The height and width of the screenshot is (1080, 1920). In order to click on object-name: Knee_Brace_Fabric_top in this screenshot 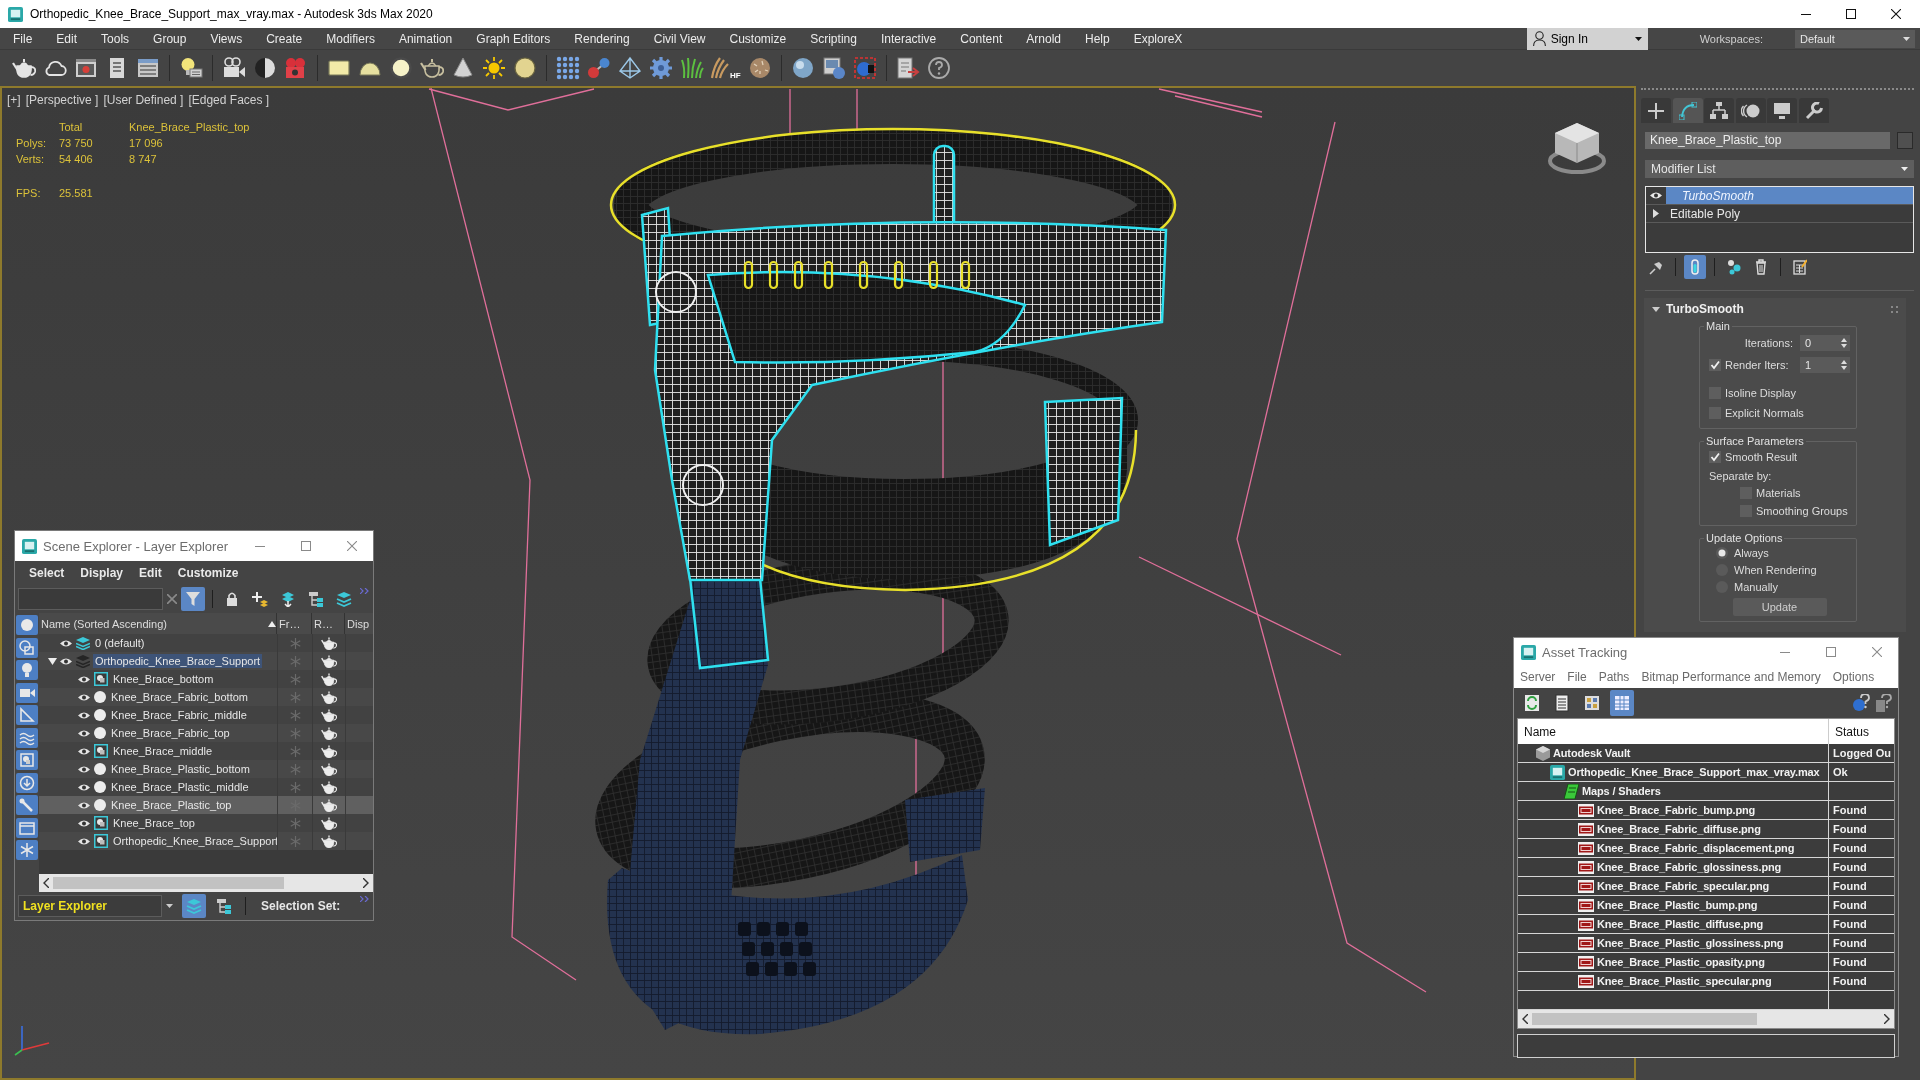, I will do `click(170, 733)`.